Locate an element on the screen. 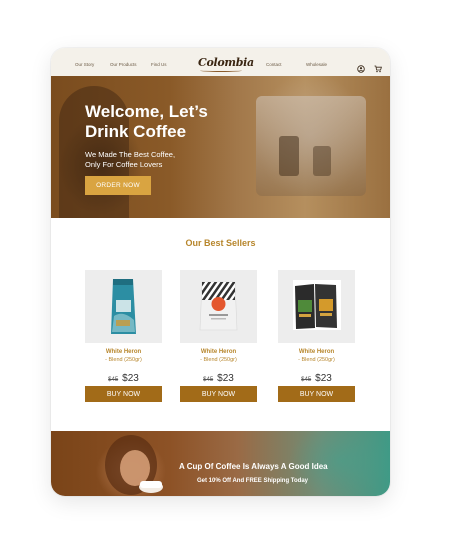 The height and width of the screenshot is (556, 451). nav-link-contact: Contact is located at coordinates (274, 64).